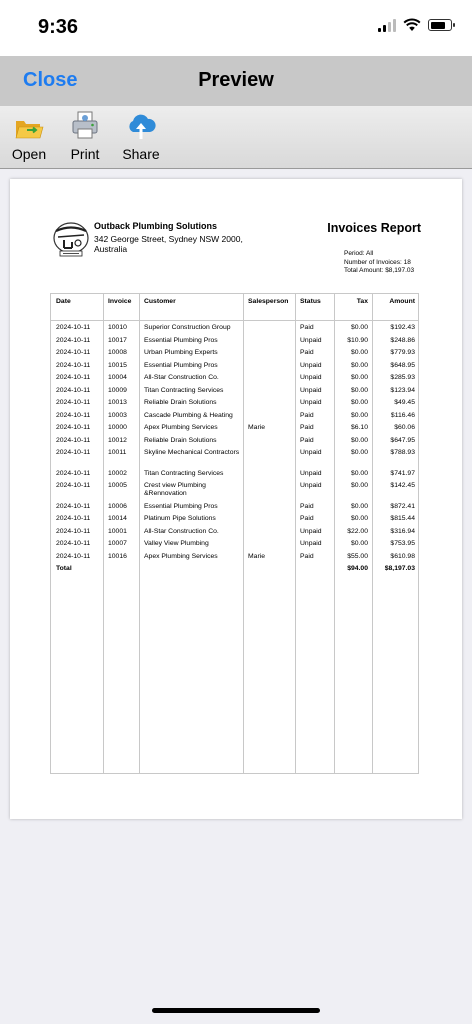  I want to click on column-header-invoice: Invoice, so click(120, 301).